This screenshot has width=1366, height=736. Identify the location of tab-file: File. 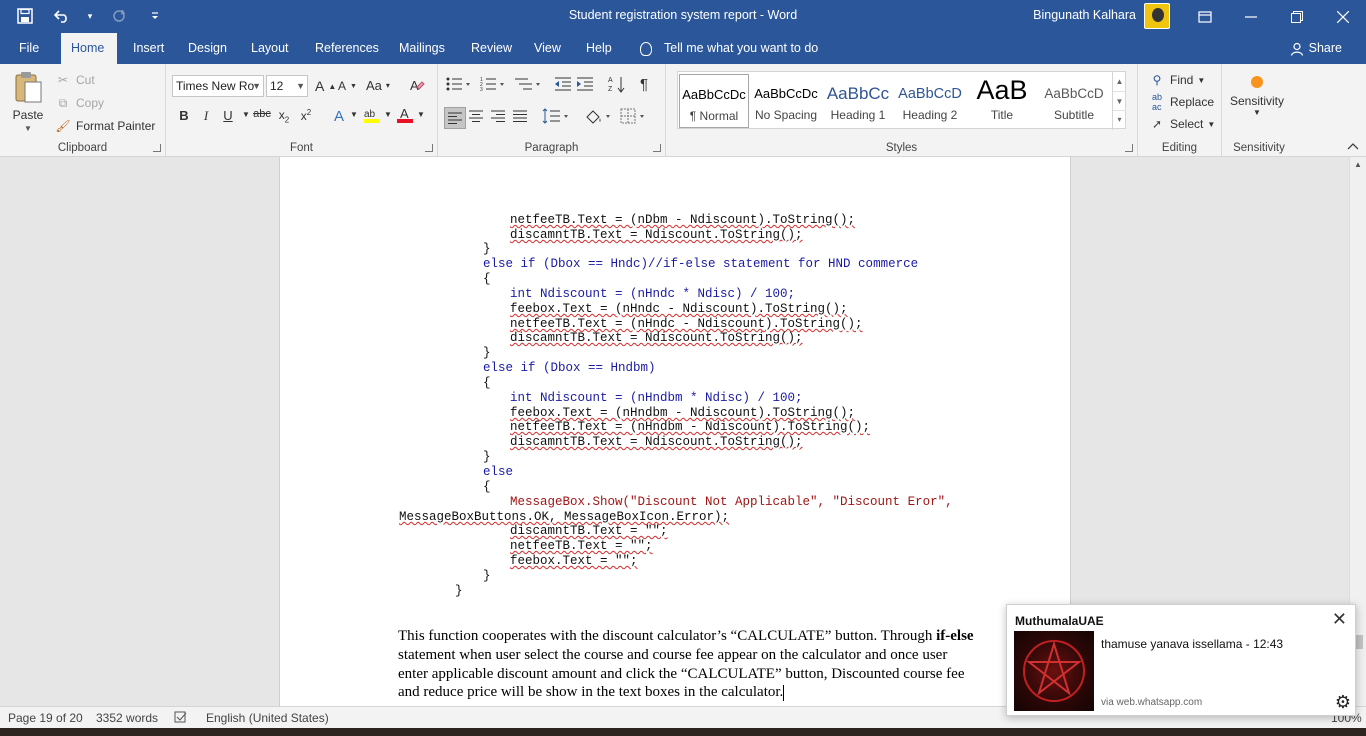
(29, 48).